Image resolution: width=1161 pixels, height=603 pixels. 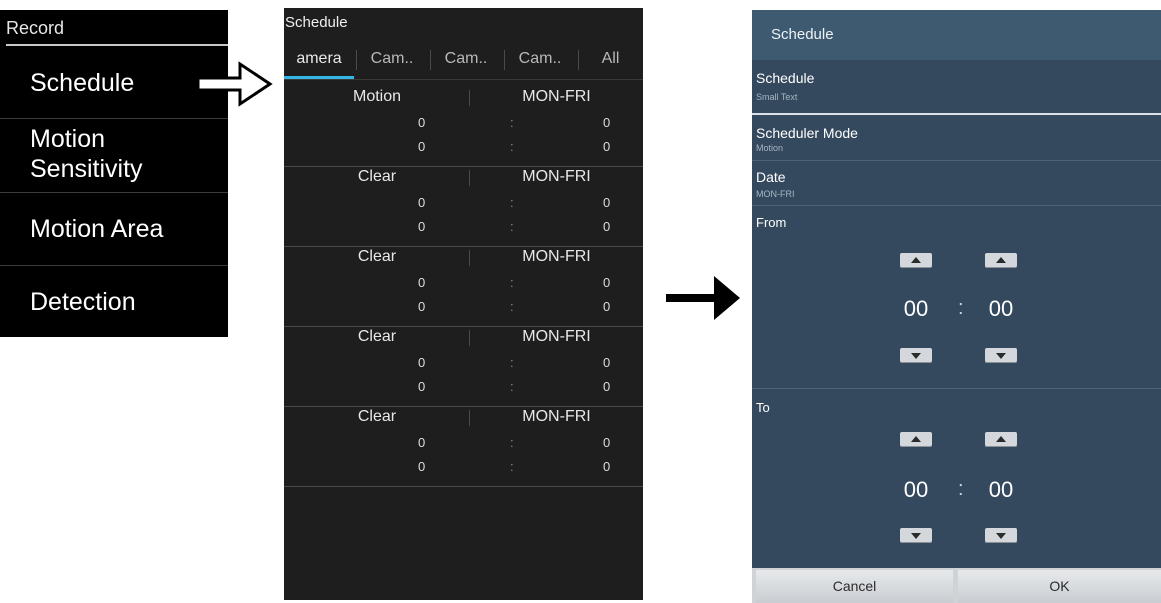 What do you see at coordinates (763, 407) in the screenshot?
I see `to-label: To` at bounding box center [763, 407].